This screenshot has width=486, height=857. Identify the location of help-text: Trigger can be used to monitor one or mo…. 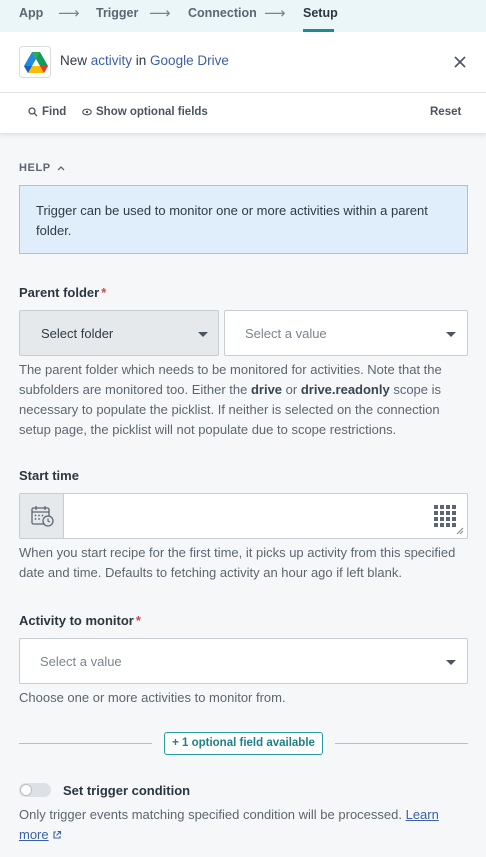
(232, 220).